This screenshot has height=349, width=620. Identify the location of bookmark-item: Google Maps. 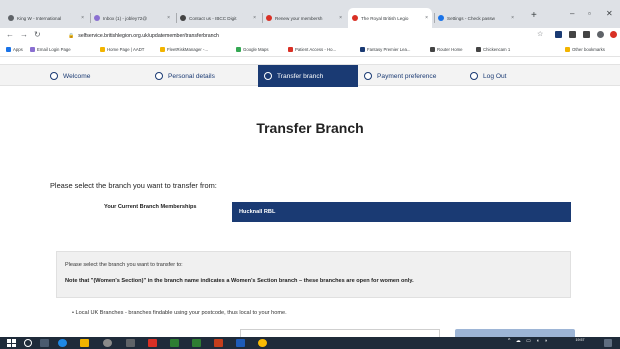
(252, 49).